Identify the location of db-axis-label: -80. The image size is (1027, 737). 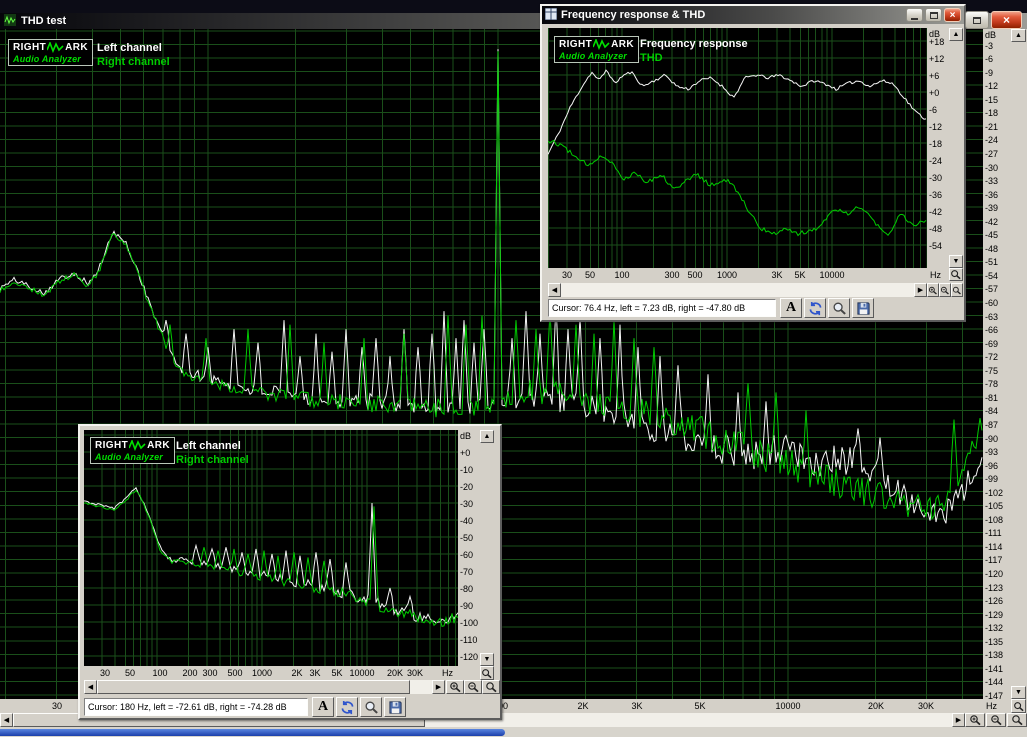
(467, 589).